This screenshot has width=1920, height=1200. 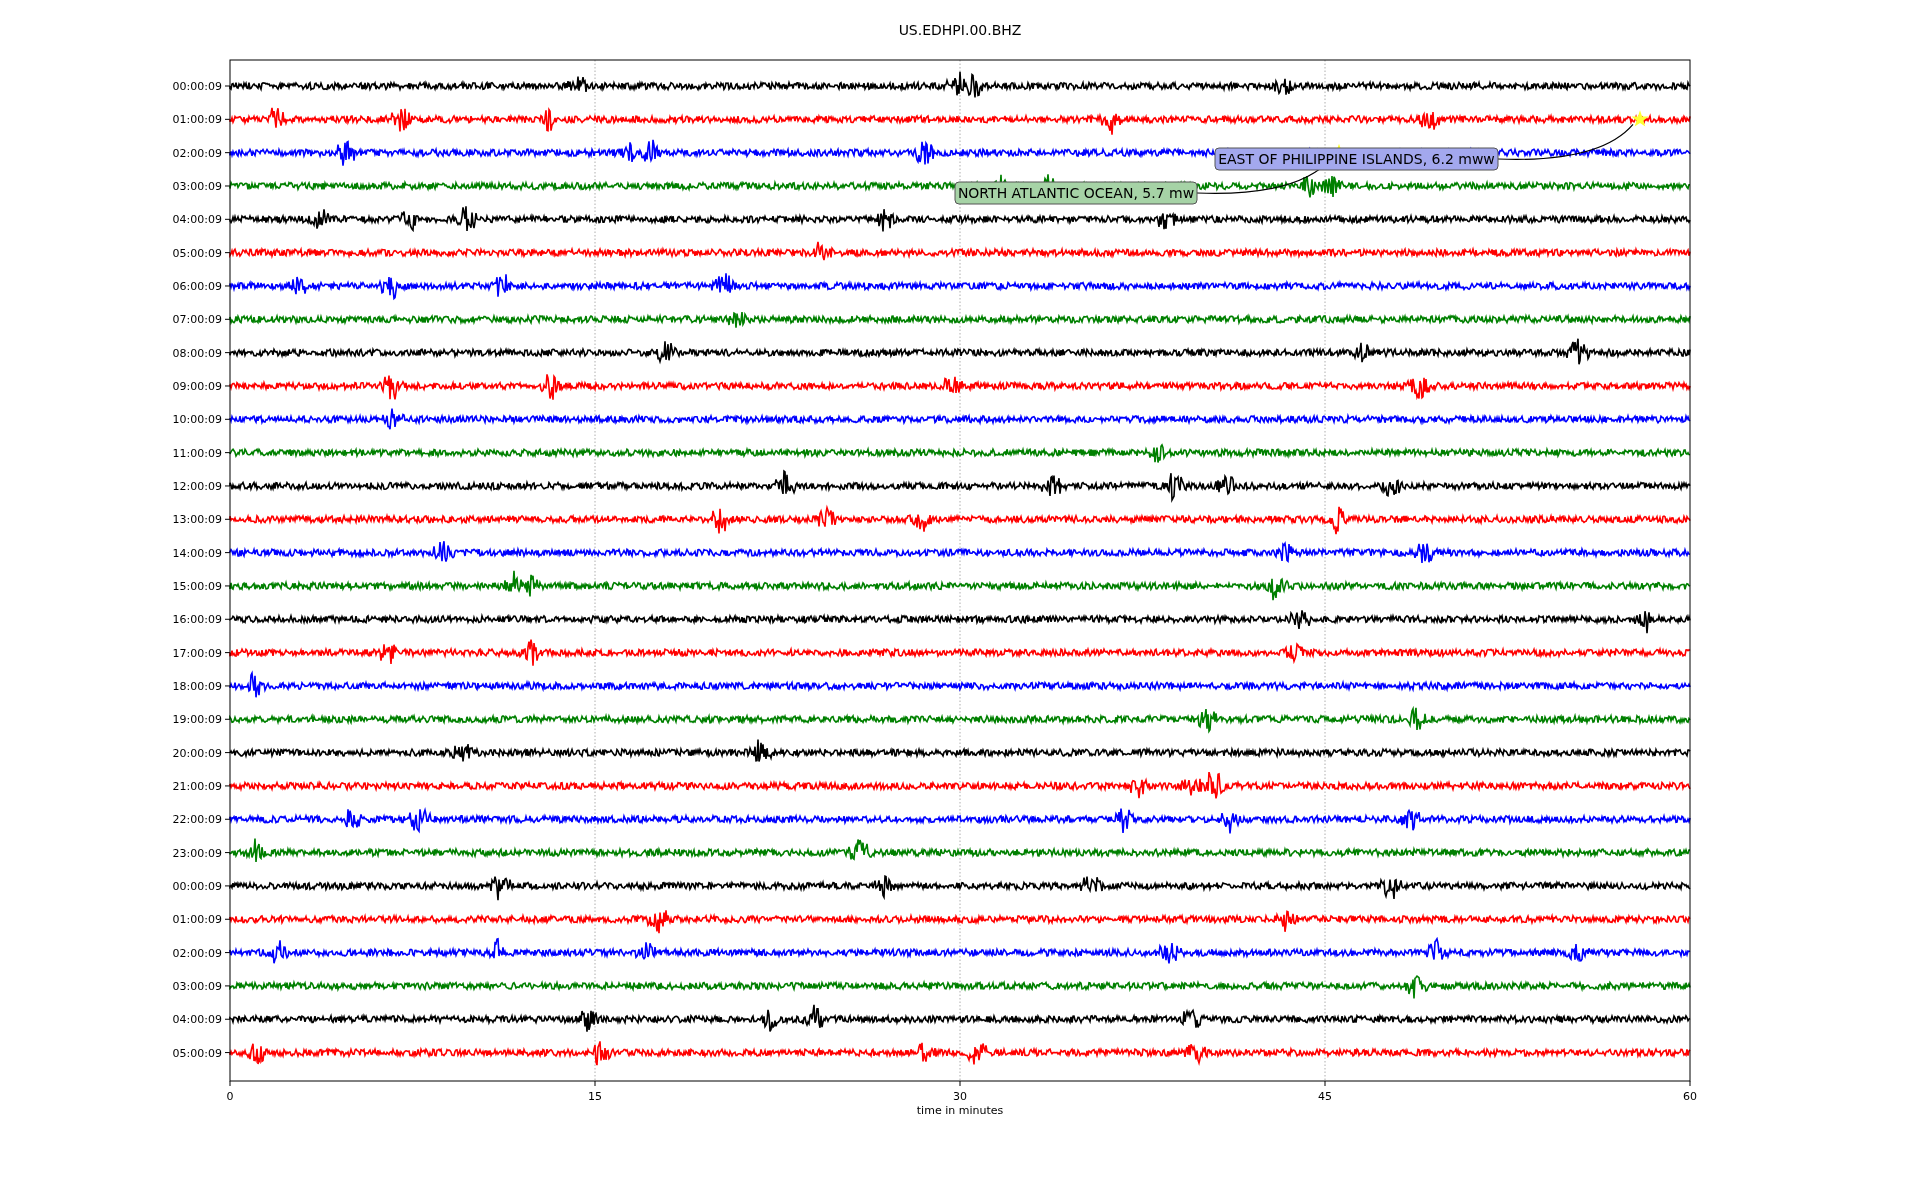 What do you see at coordinates (197, 720) in the screenshot?
I see `y-axis-tick-label: 19:00:09` at bounding box center [197, 720].